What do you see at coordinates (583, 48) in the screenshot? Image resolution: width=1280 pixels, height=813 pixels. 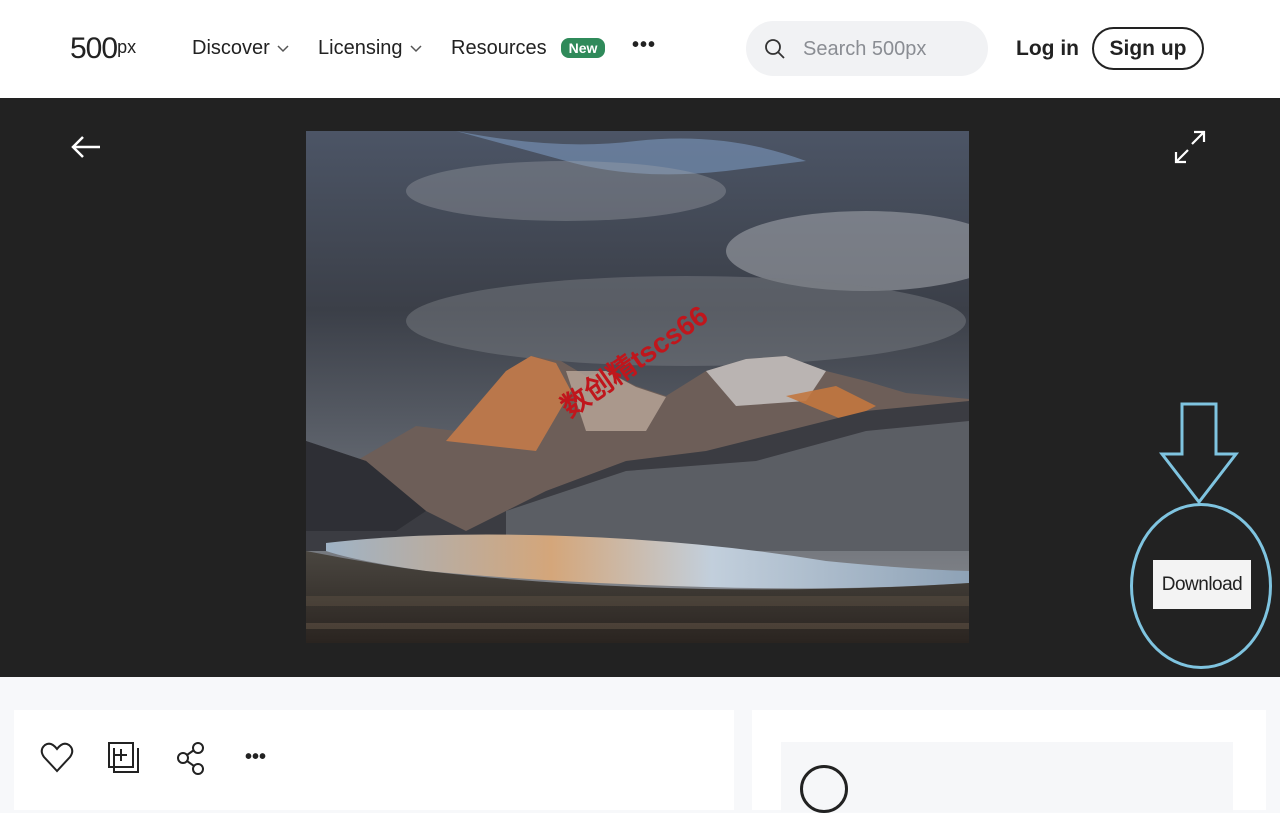 I see `new-badge: New` at bounding box center [583, 48].